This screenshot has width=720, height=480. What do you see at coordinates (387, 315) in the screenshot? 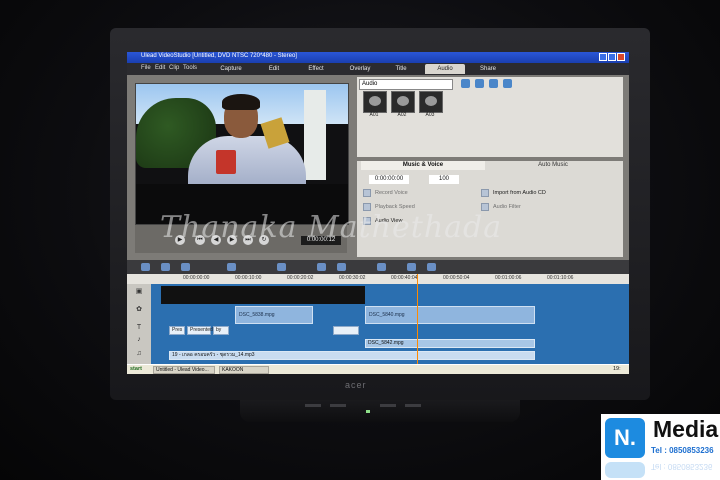
I see `video-clip-label: DSC_5840.mpg` at bounding box center [387, 315].